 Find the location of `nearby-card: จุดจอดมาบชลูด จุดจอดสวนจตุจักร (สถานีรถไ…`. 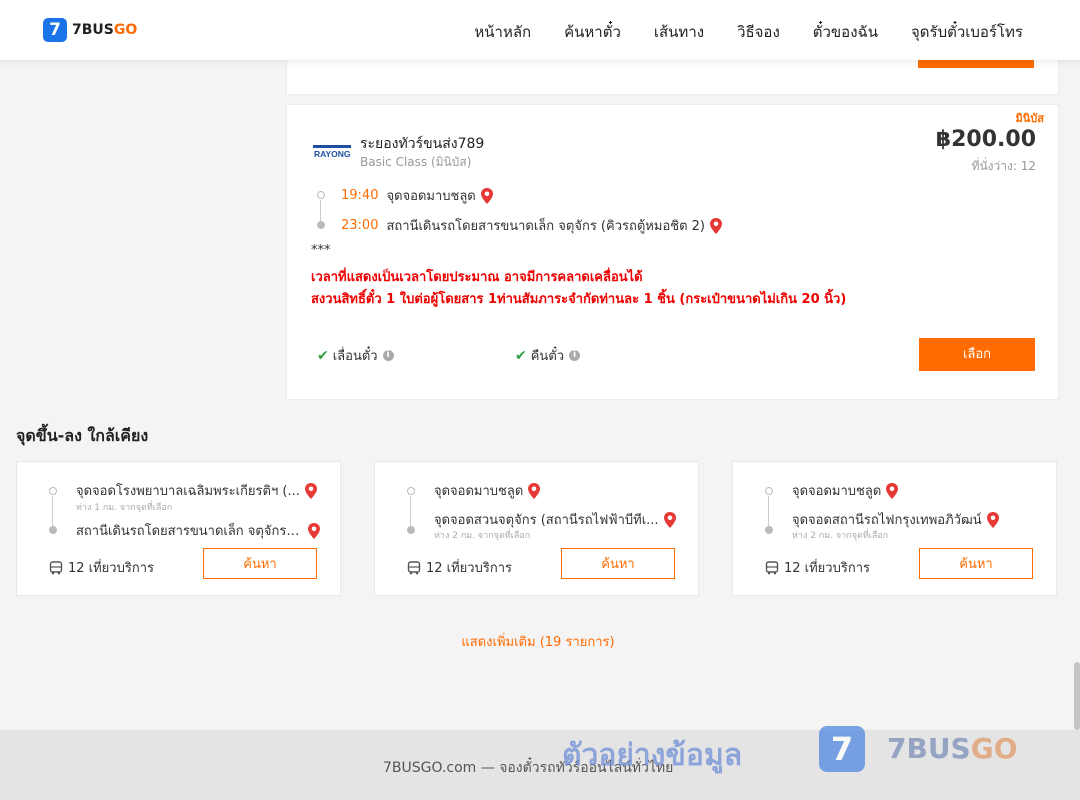

nearby-card: จุดจอดมาบชลูด จุดจอดสวนจตุจักร (สถานีรถไ… is located at coordinates (536, 528).